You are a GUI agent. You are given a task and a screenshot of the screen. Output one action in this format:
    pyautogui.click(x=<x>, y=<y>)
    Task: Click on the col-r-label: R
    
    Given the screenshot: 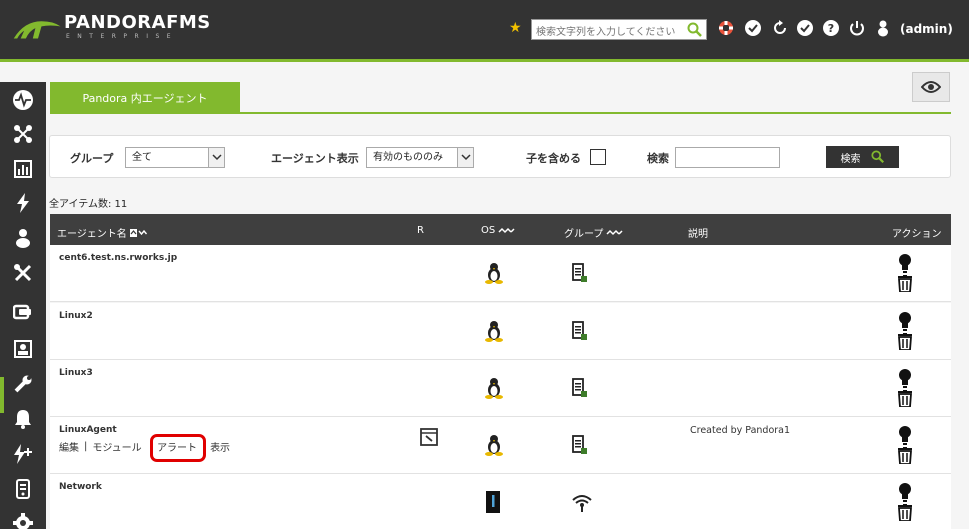 What is the action you would take?
    pyautogui.click(x=420, y=230)
    